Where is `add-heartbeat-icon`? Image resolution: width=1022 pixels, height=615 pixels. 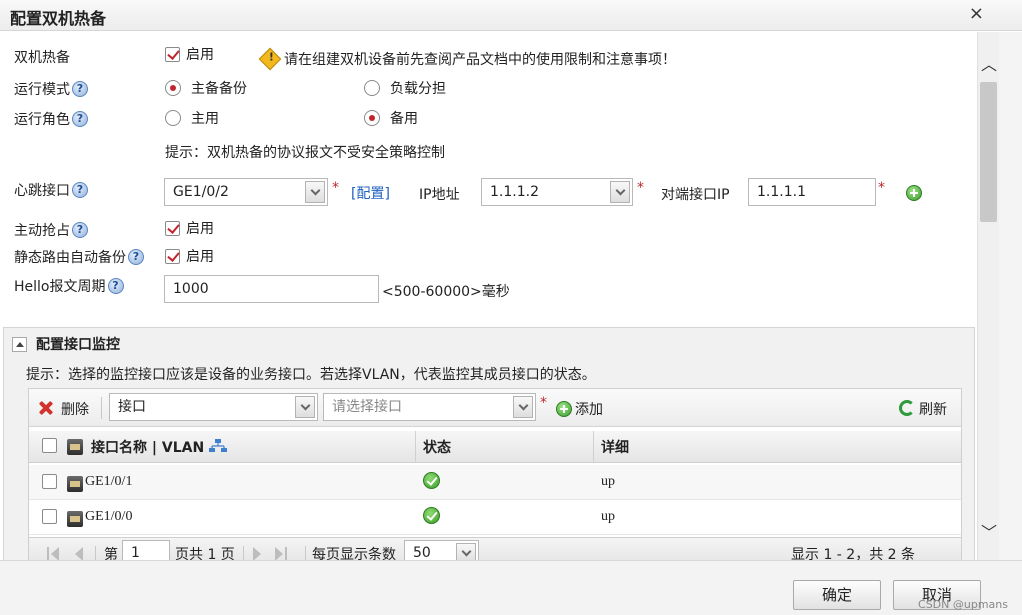 add-heartbeat-icon is located at coordinates (914, 193).